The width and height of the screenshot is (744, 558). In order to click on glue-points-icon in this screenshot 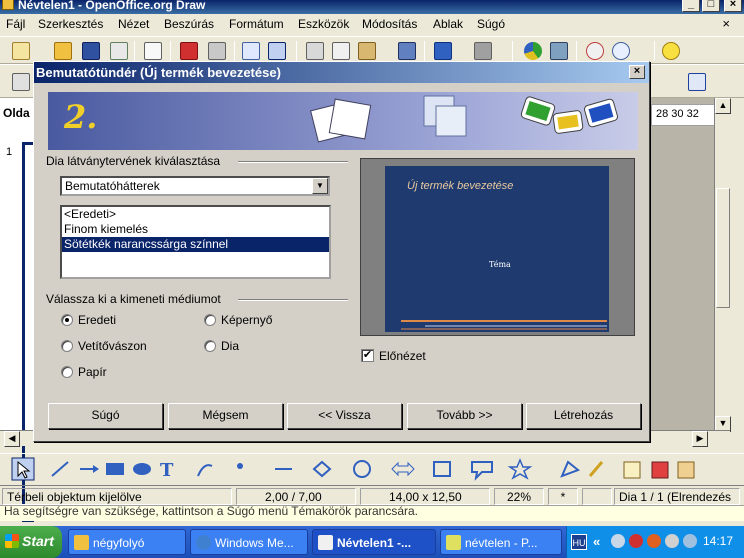, I will do `click(596, 469)`.